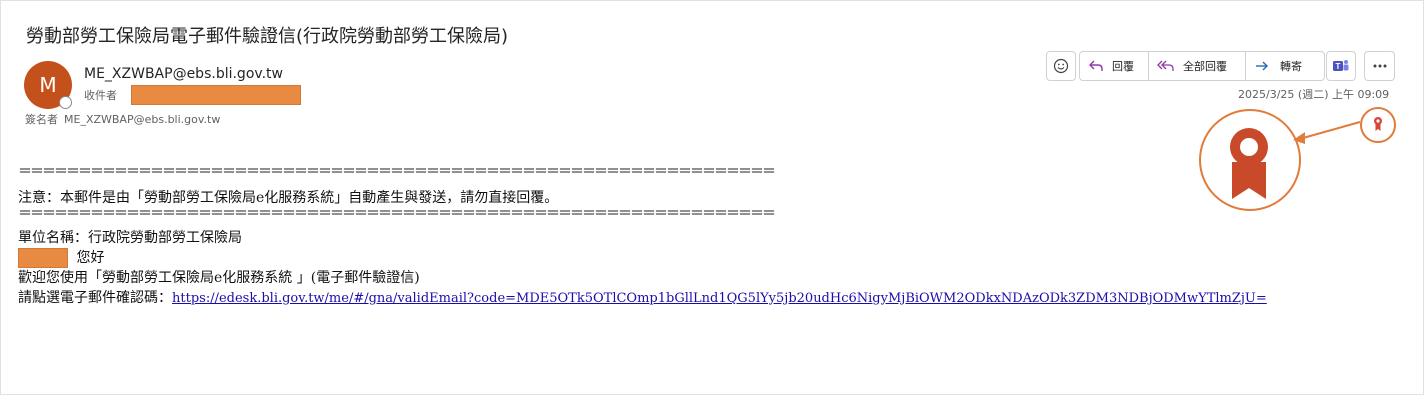  Describe the element at coordinates (1165, 65) in the screenshot. I see `reply-all-icon` at that location.